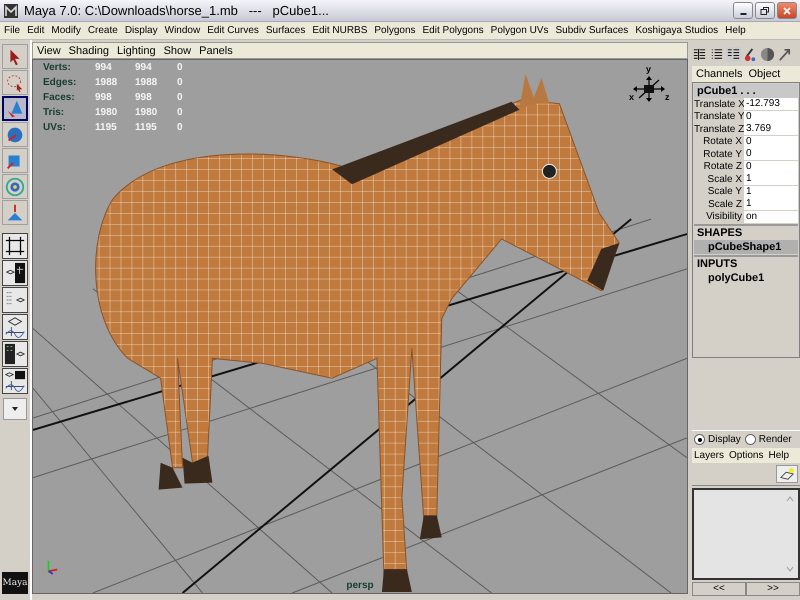 Image resolution: width=800 pixels, height=600 pixels. Describe the element at coordinates (719, 74) in the screenshot. I see `channel-box-menu-item: Channels` at that location.